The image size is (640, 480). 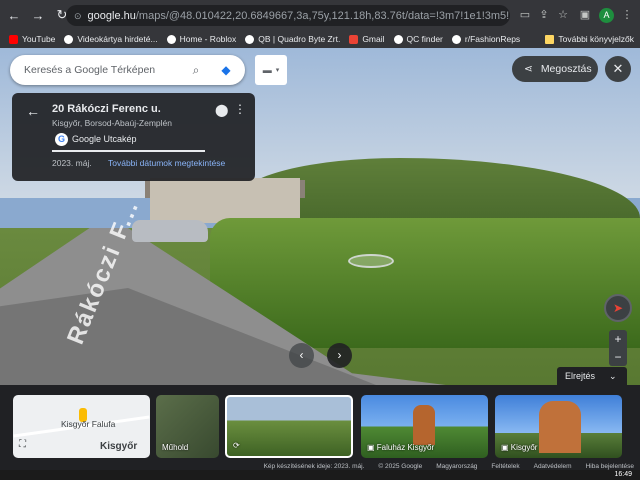 What do you see at coordinates (175, 447) in the screenshot?
I see `satellite-label: Műhold` at bounding box center [175, 447].